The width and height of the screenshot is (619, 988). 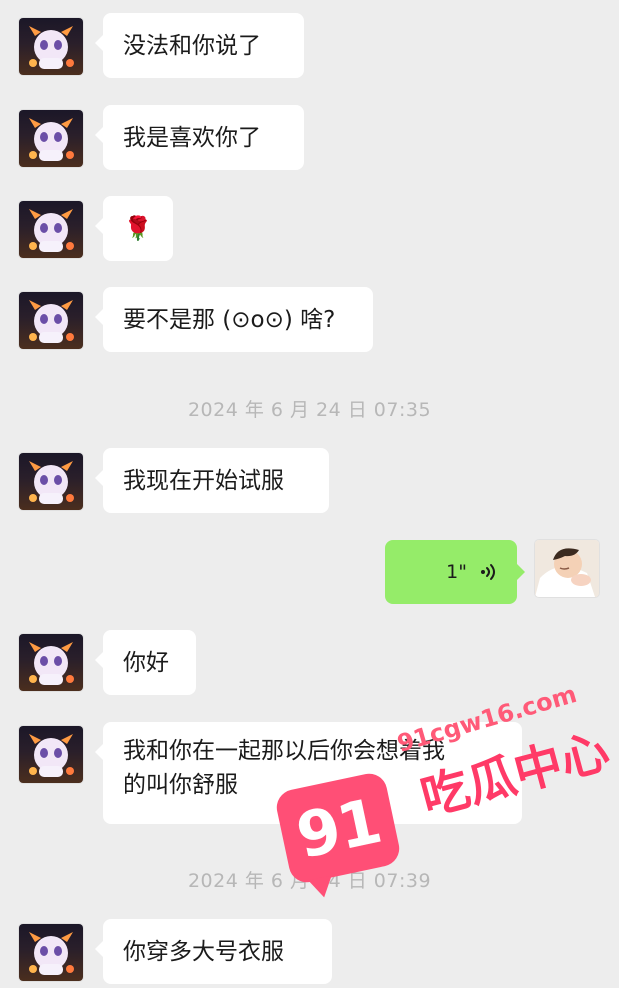 I want to click on message-bubble-1: 没法和你说了, so click(x=199, y=45).